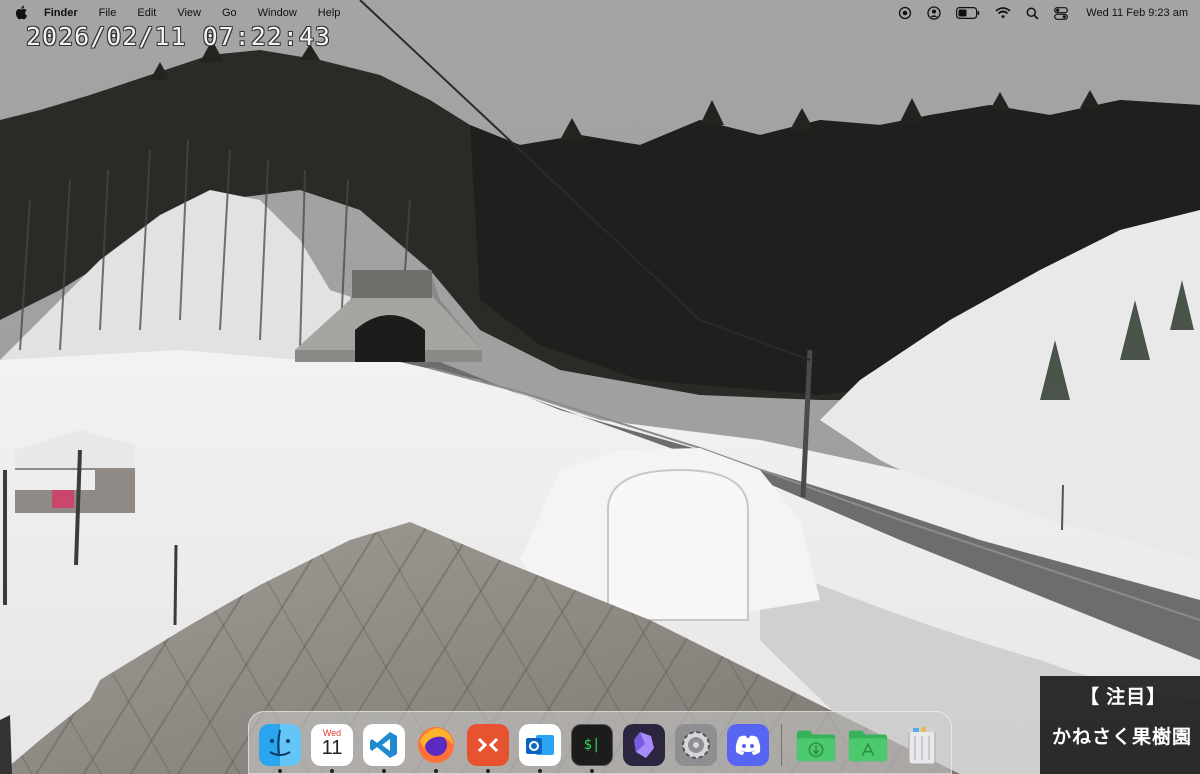 The image size is (1200, 774). I want to click on menu-help: Help, so click(329, 13).